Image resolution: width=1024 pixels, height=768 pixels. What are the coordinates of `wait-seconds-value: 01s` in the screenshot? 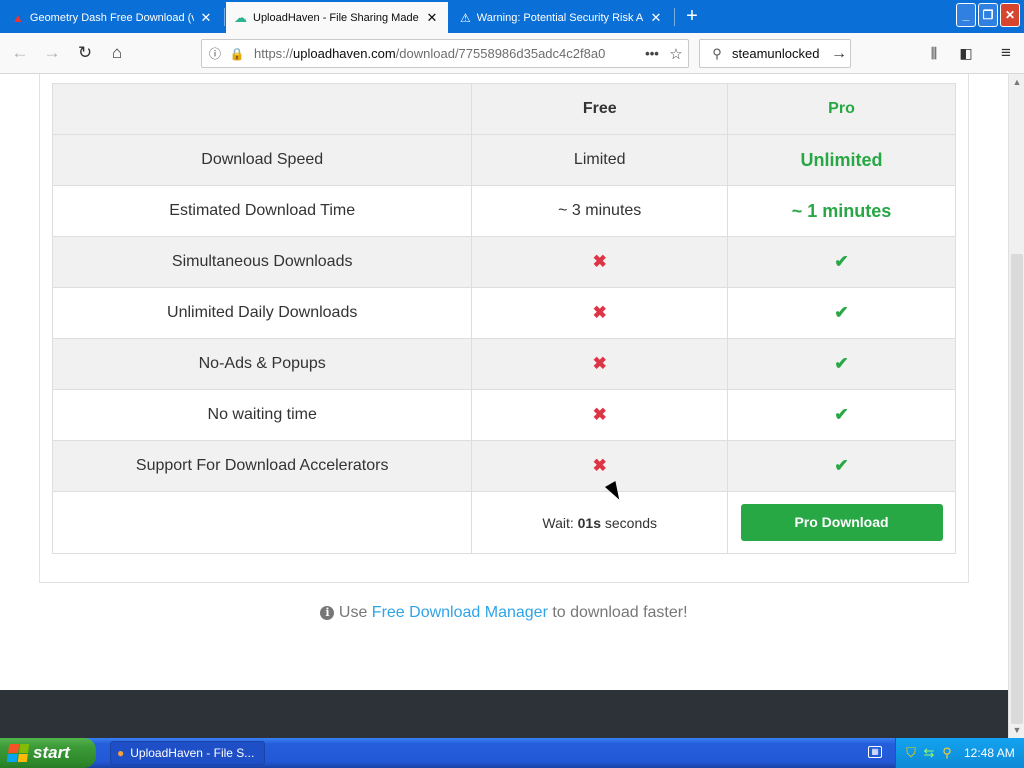 It's located at (589, 522).